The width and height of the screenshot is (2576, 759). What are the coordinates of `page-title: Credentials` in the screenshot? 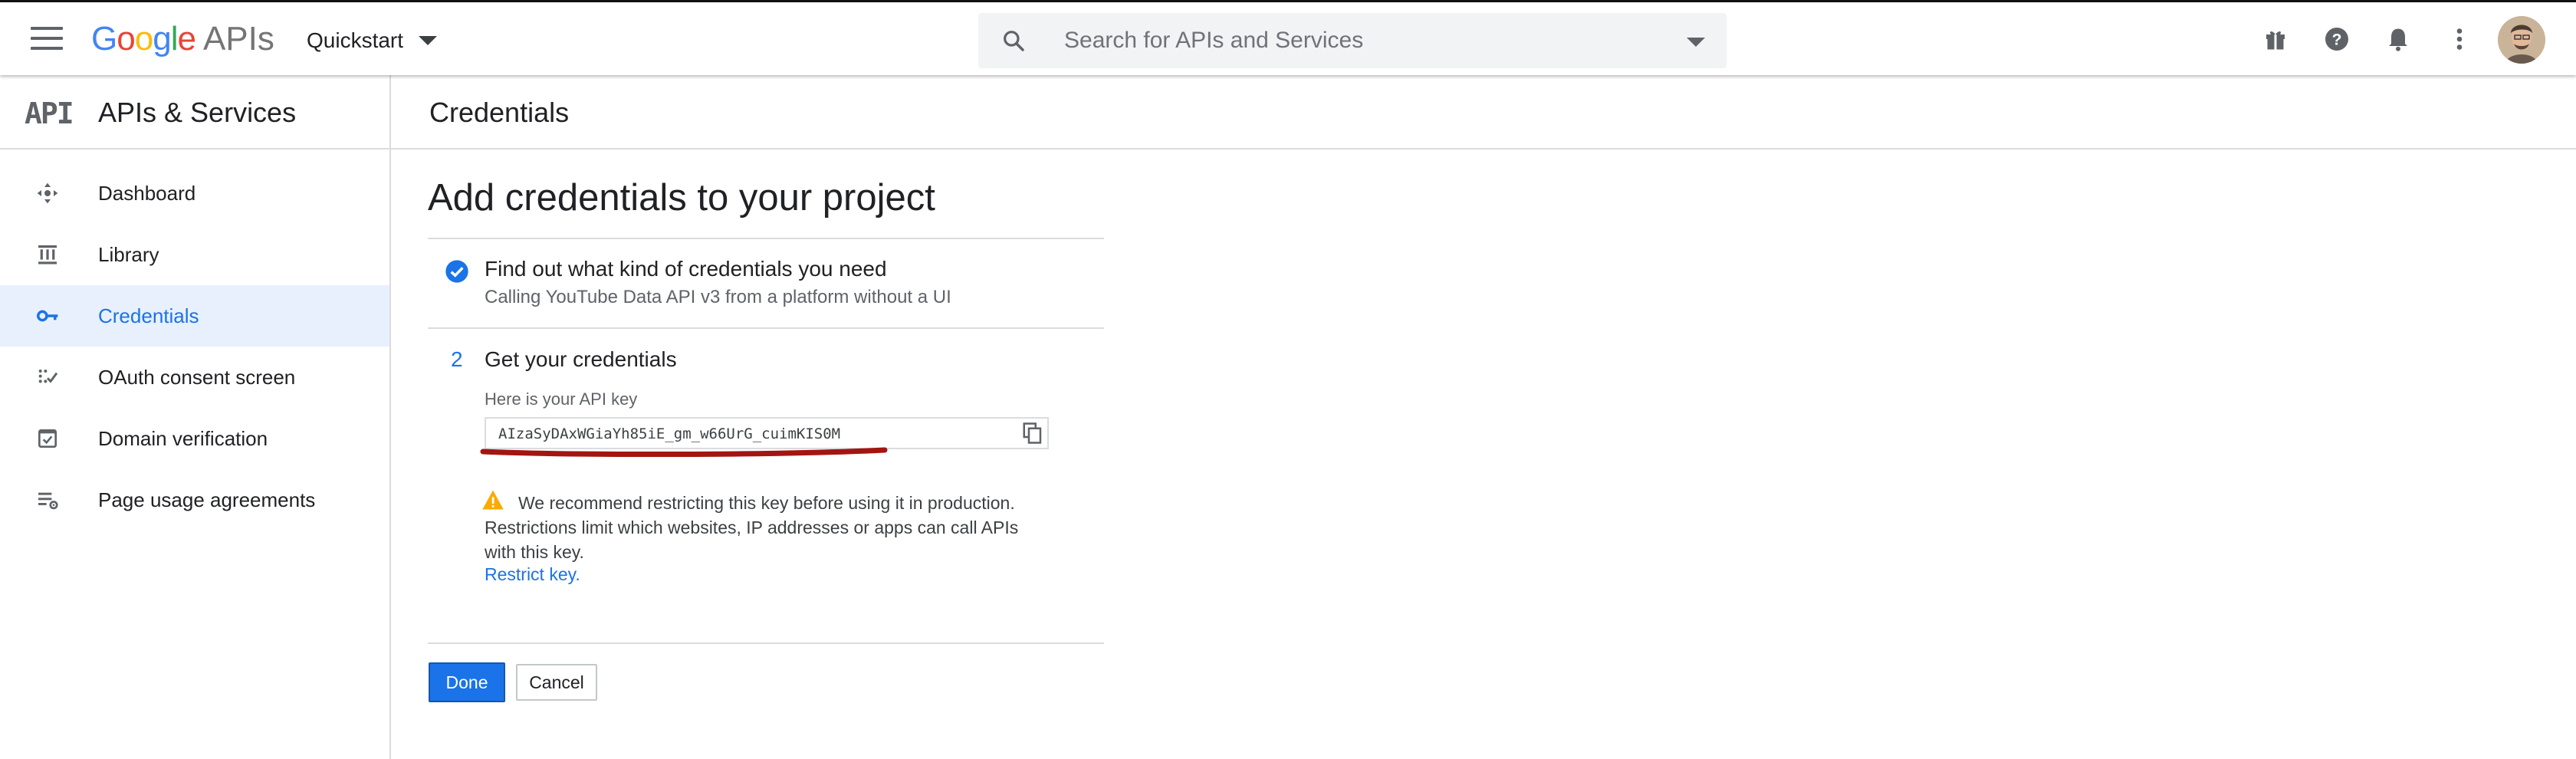 It's located at (499, 113).